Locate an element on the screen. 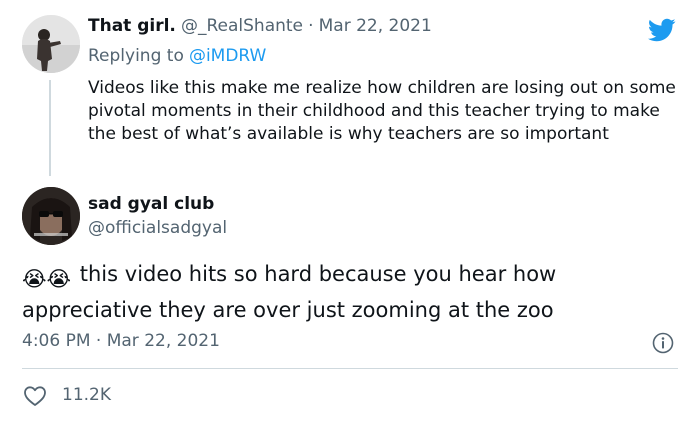  quoted-date: Mar 22, 2021 is located at coordinates (375, 26).